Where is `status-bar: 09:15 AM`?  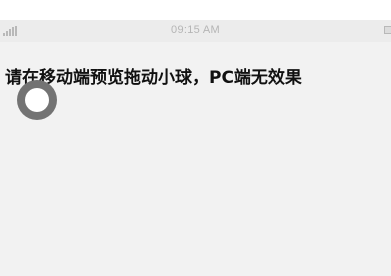 status-bar: 09:15 AM is located at coordinates (195, 31).